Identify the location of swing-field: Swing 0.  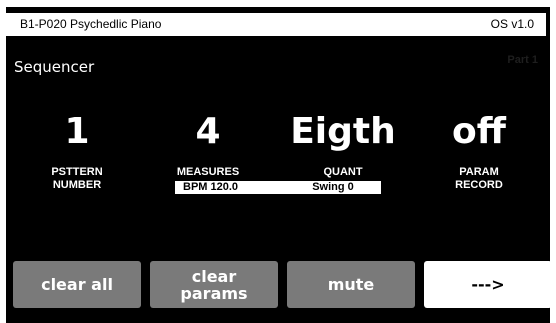
(333, 187).